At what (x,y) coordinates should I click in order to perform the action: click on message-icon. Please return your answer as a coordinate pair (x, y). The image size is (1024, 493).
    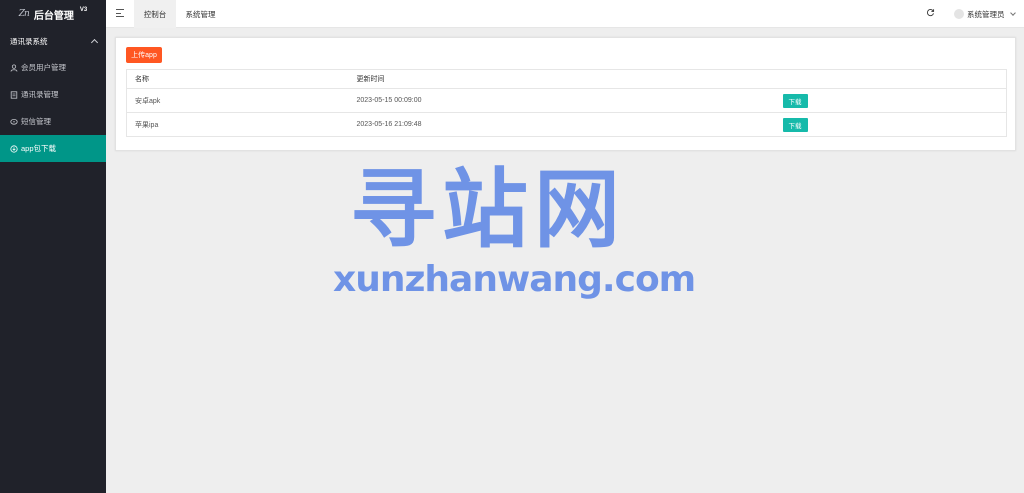
    Looking at the image, I should click on (14, 122).